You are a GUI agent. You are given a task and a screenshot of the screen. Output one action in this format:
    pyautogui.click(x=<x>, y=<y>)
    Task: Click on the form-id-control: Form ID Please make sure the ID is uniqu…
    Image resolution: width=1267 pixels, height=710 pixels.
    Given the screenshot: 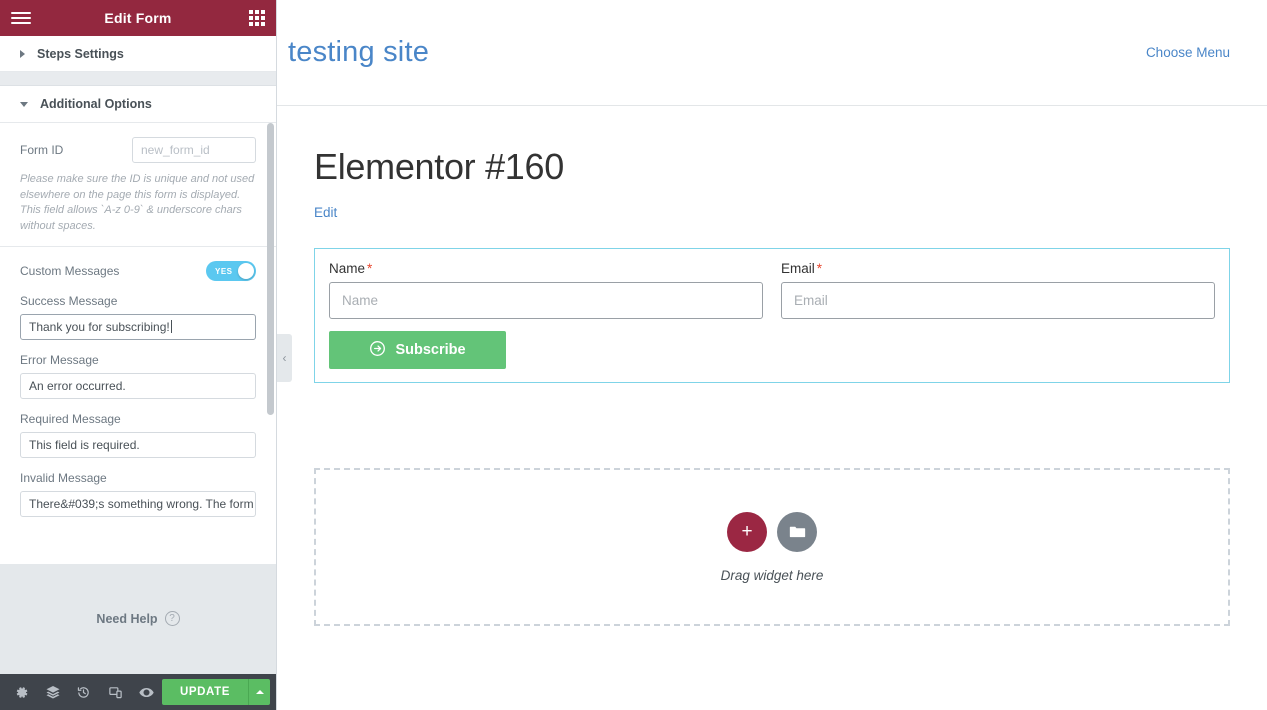 What is the action you would take?
    pyautogui.click(x=138, y=184)
    